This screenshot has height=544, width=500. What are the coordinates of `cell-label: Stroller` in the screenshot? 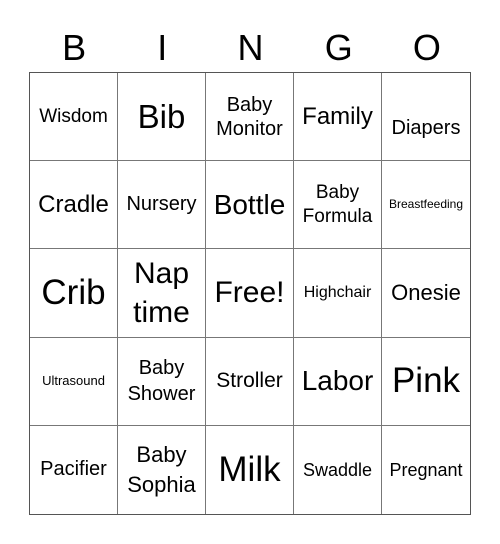 It's located at (249, 381).